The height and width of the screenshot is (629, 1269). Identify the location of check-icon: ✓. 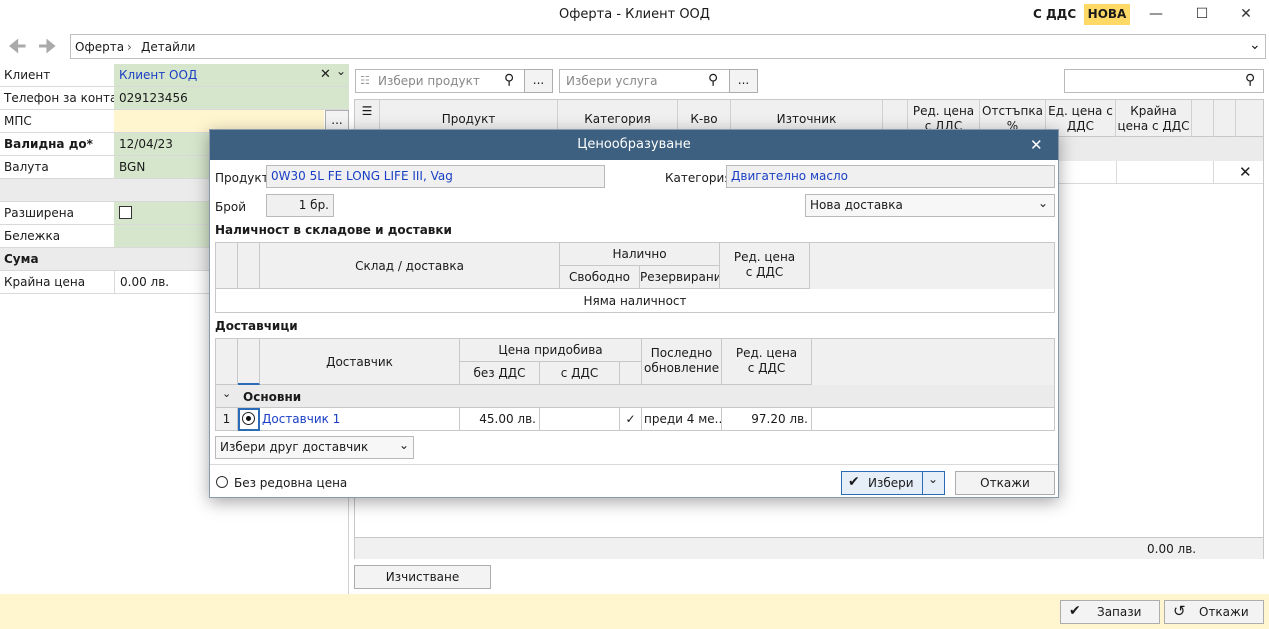
(631, 419).